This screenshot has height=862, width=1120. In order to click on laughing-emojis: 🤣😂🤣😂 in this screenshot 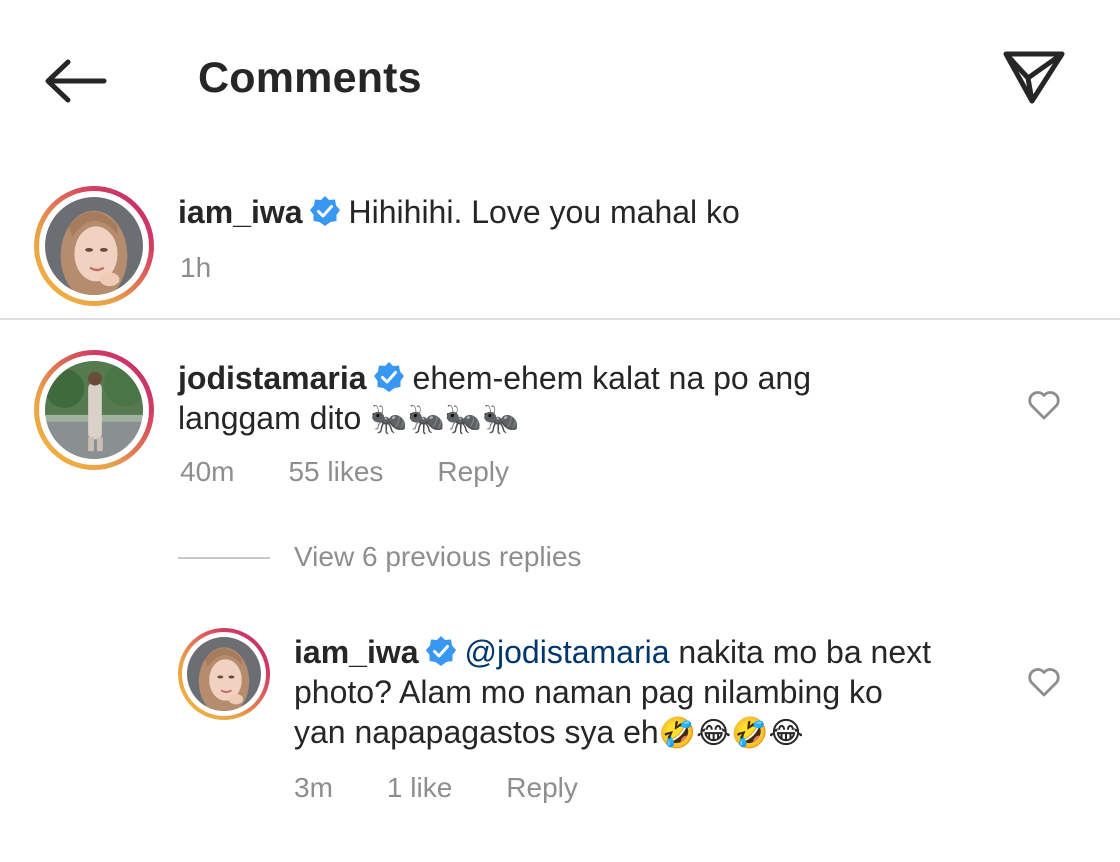, I will do `click(731, 733)`.